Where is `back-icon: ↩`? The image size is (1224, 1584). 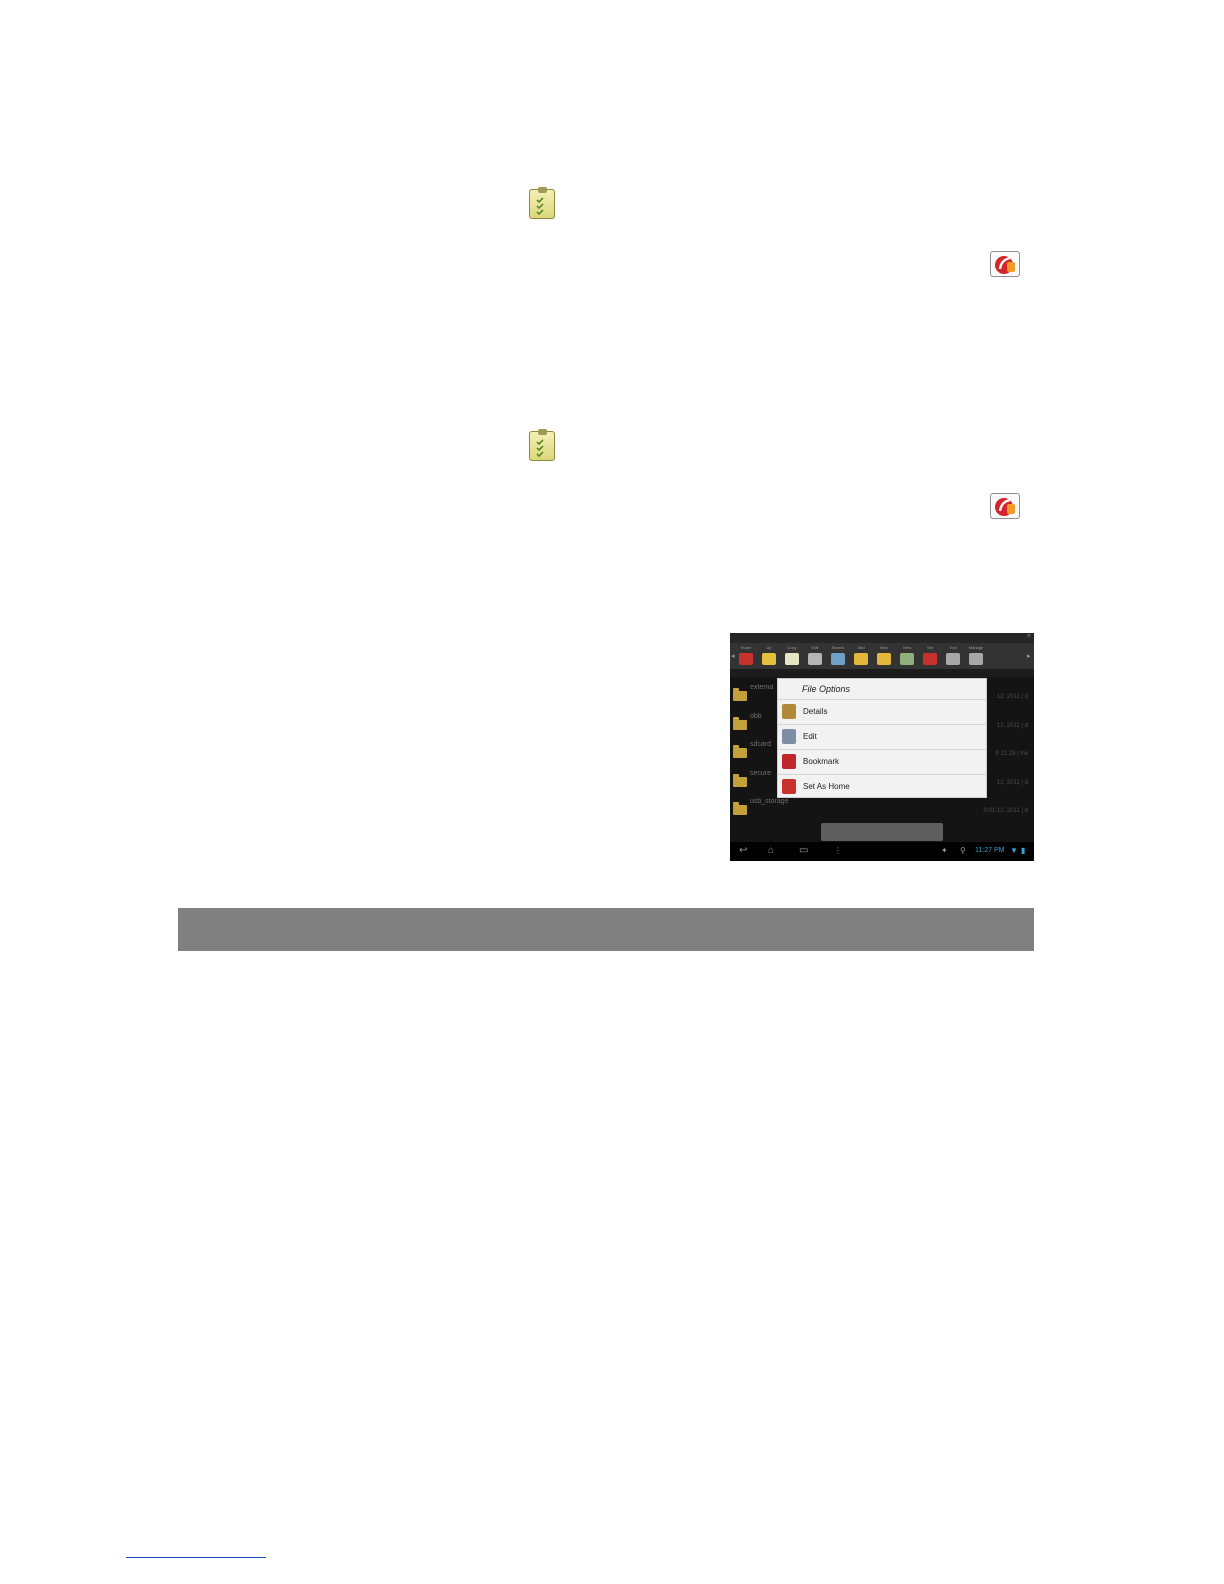
back-icon: ↩ is located at coordinates (743, 850).